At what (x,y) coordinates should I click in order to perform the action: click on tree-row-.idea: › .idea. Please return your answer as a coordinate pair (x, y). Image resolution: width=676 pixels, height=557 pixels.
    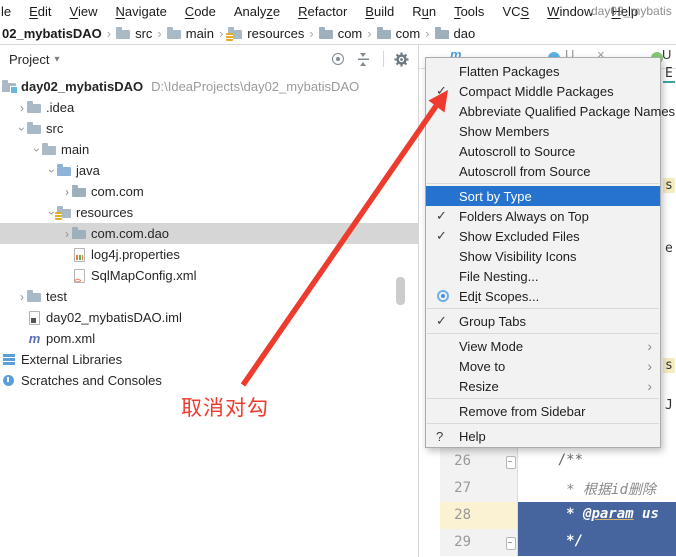
    Looking at the image, I should click on (209, 107).